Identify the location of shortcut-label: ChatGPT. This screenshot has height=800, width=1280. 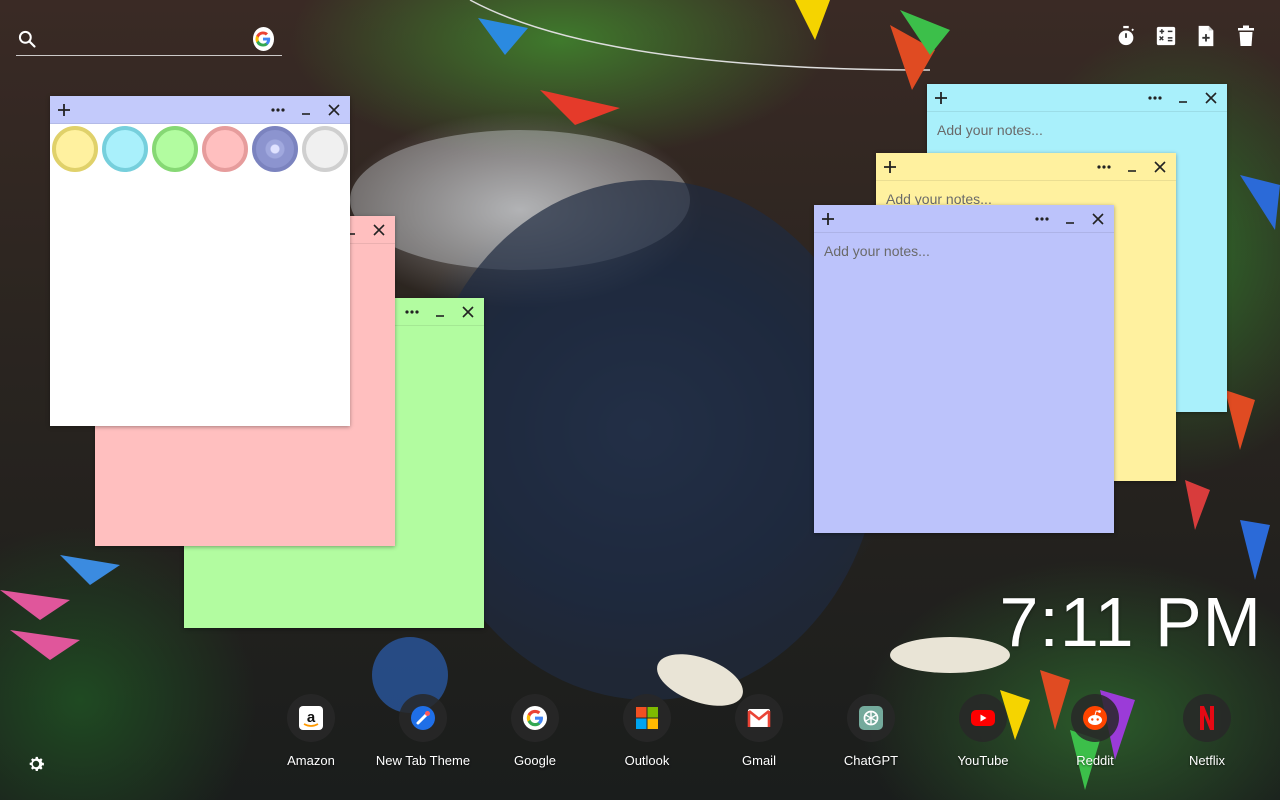
(871, 760).